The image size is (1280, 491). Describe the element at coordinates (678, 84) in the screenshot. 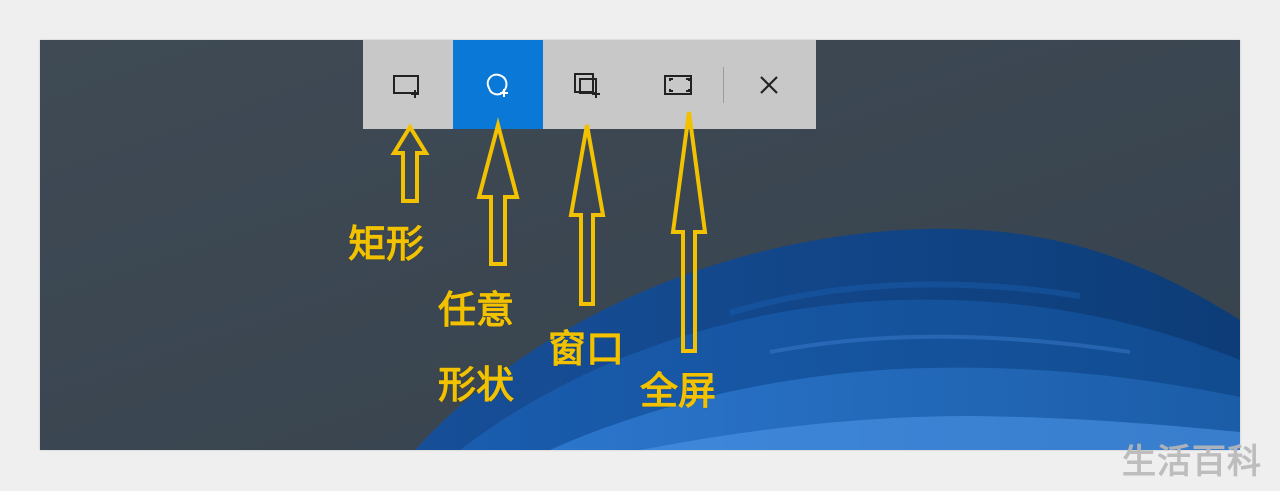

I see `fullscreen-snip-icon` at that location.